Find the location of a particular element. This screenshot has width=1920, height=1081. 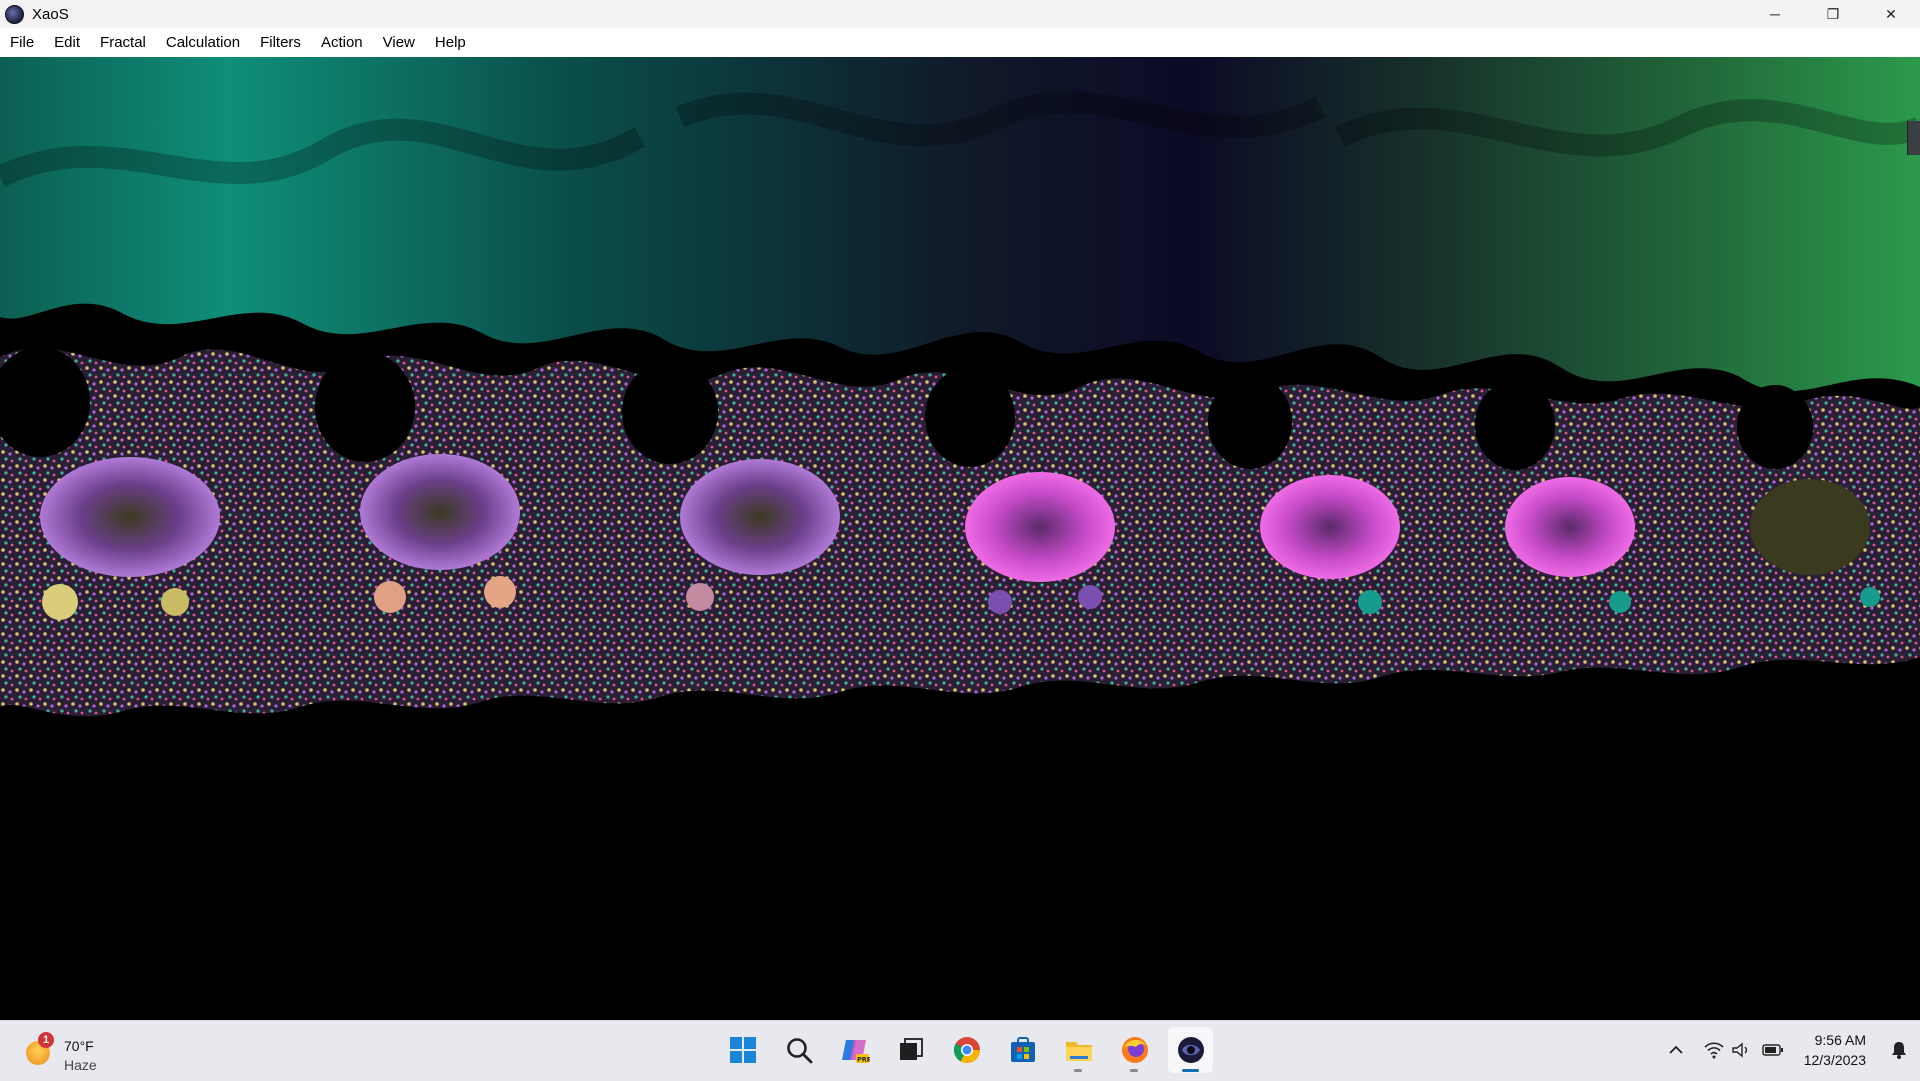

task-view-button is located at coordinates (910, 1050).